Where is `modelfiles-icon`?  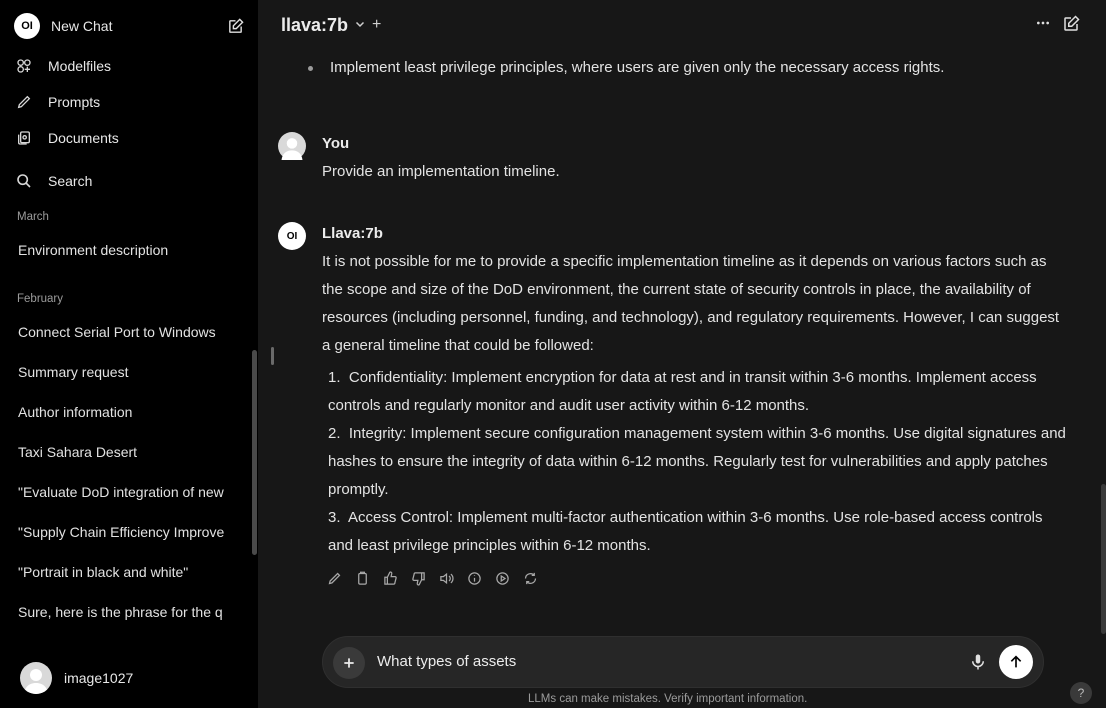 modelfiles-icon is located at coordinates (24, 66).